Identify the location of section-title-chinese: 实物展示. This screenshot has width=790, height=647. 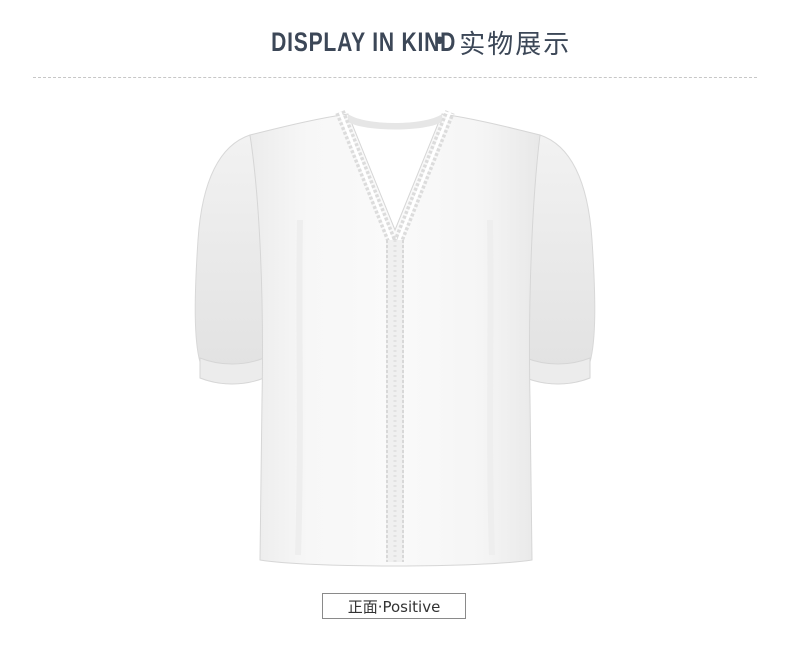
(515, 44).